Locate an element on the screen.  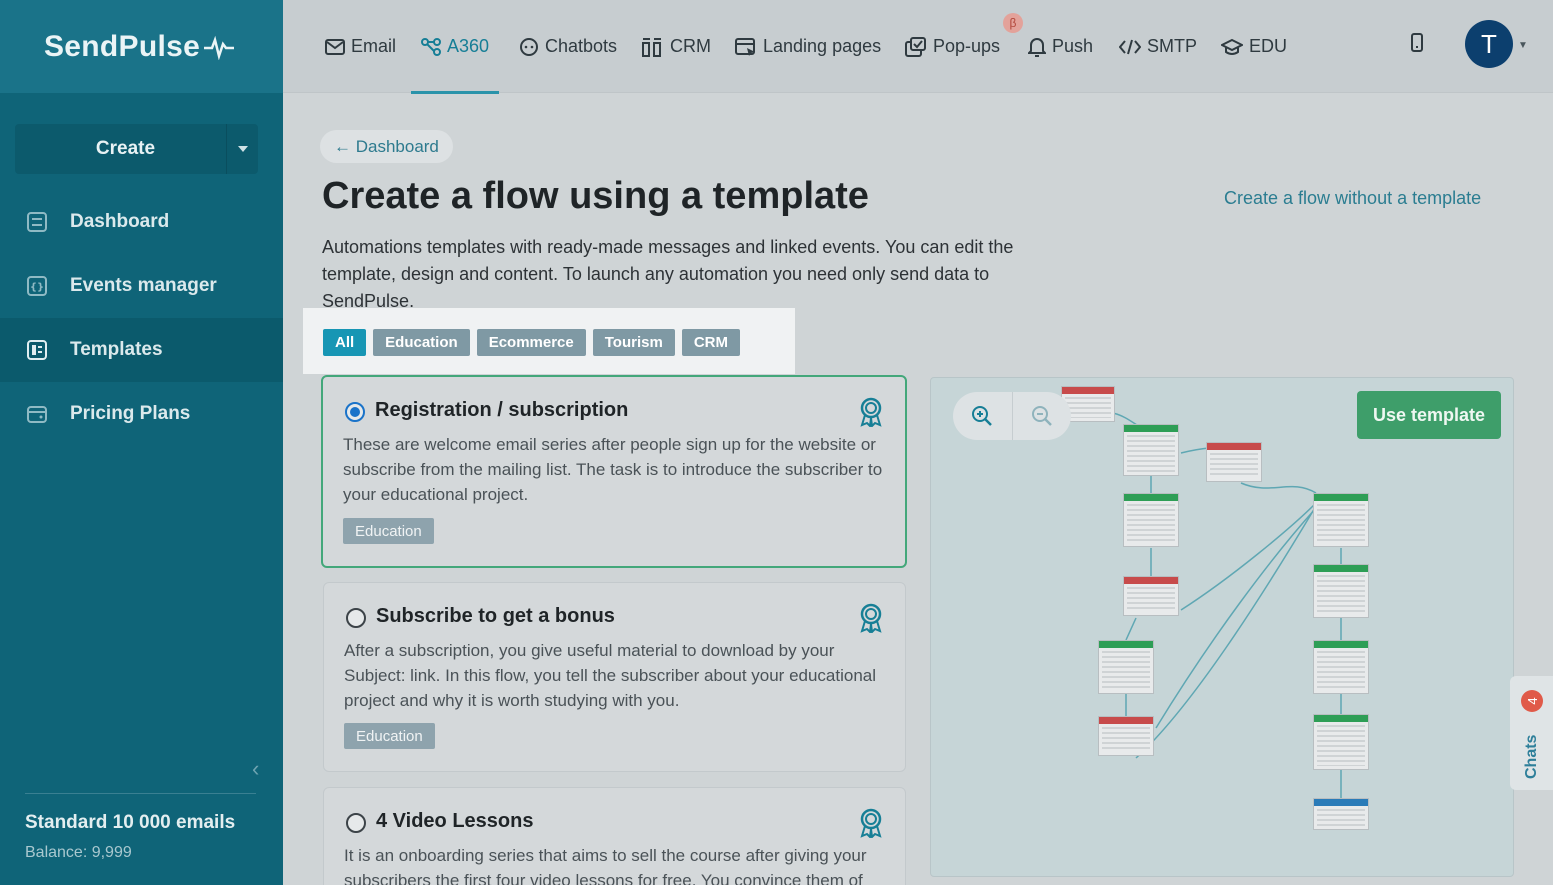
zoom-controls is located at coordinates (1012, 416).